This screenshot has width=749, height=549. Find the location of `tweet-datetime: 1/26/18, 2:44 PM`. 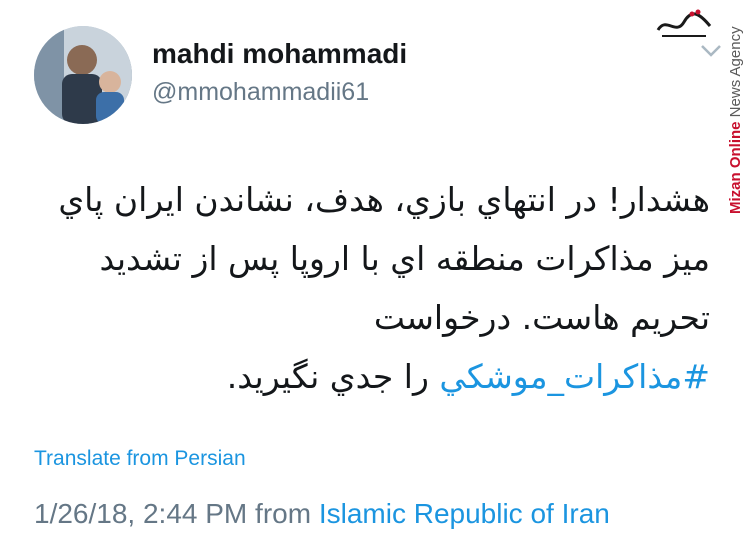

tweet-datetime: 1/26/18, 2:44 PM is located at coordinates (140, 513).